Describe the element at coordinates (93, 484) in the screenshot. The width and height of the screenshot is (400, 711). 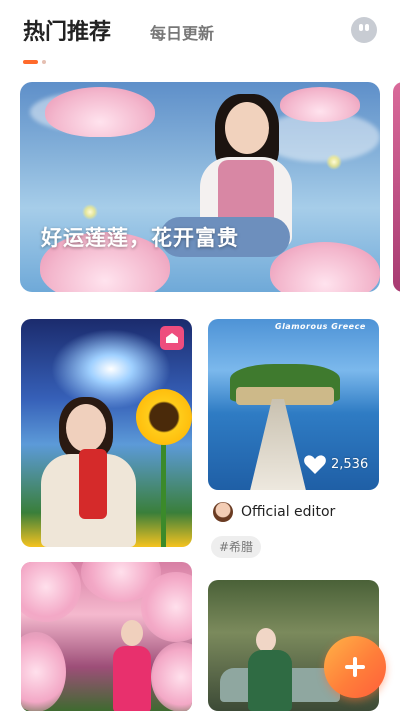
I see `person-scarf` at that location.